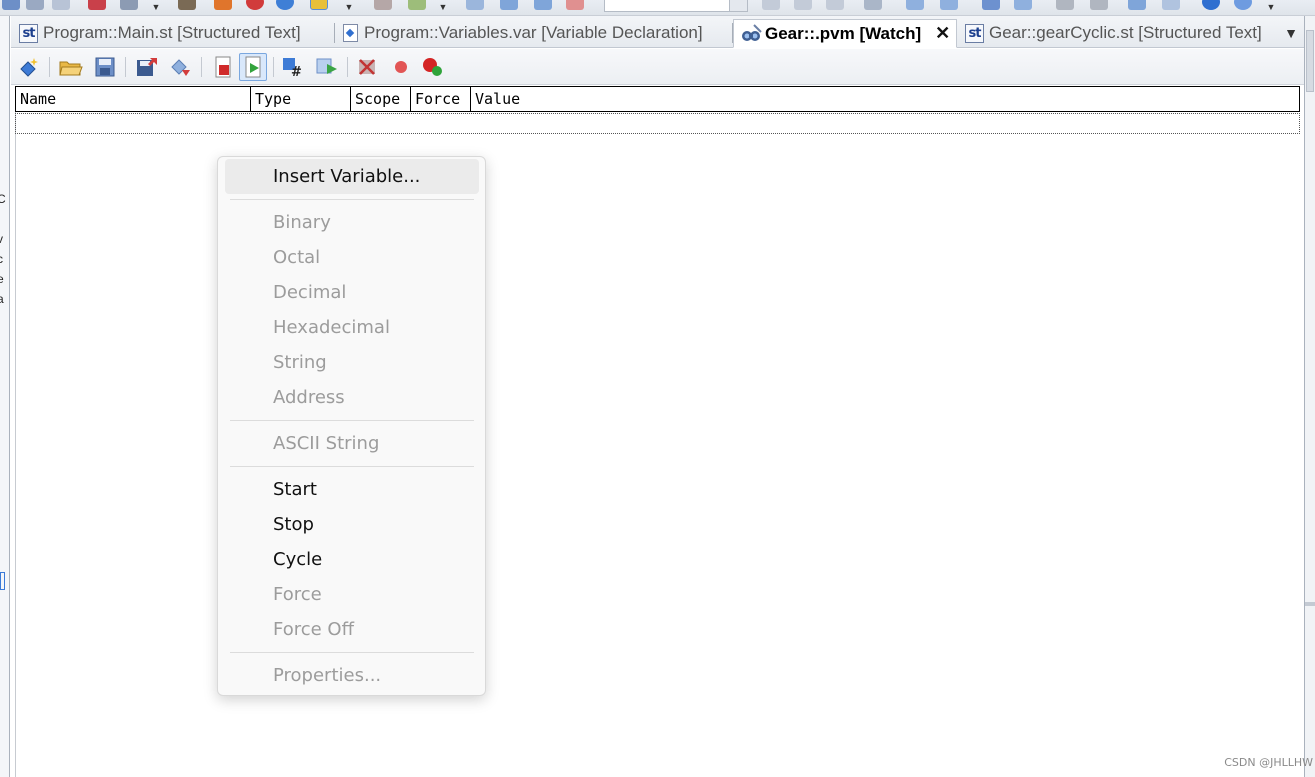 The image size is (1315, 777). Describe the element at coordinates (942, 33) in the screenshot. I see `close-icon: ✕` at that location.